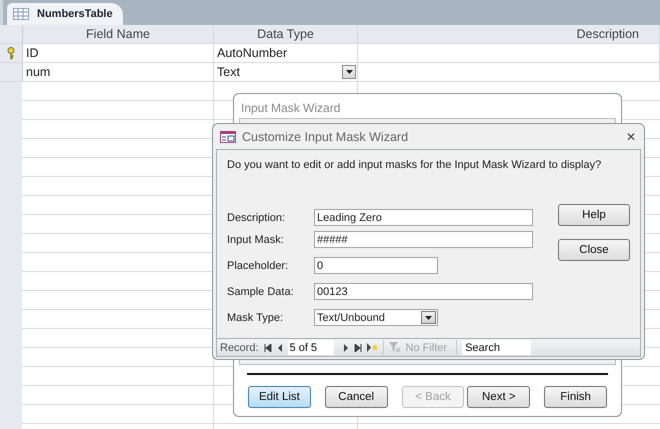 Image resolution: width=660 pixels, height=429 pixels. I want to click on dialog-button: Close, so click(594, 250).